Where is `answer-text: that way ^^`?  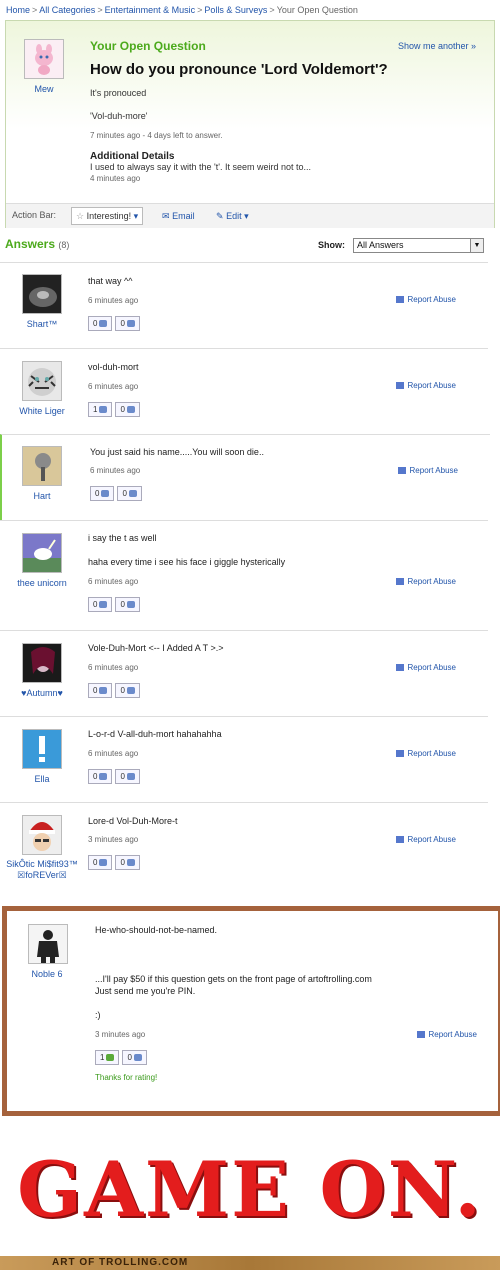 answer-text: that way ^^ is located at coordinates (110, 281).